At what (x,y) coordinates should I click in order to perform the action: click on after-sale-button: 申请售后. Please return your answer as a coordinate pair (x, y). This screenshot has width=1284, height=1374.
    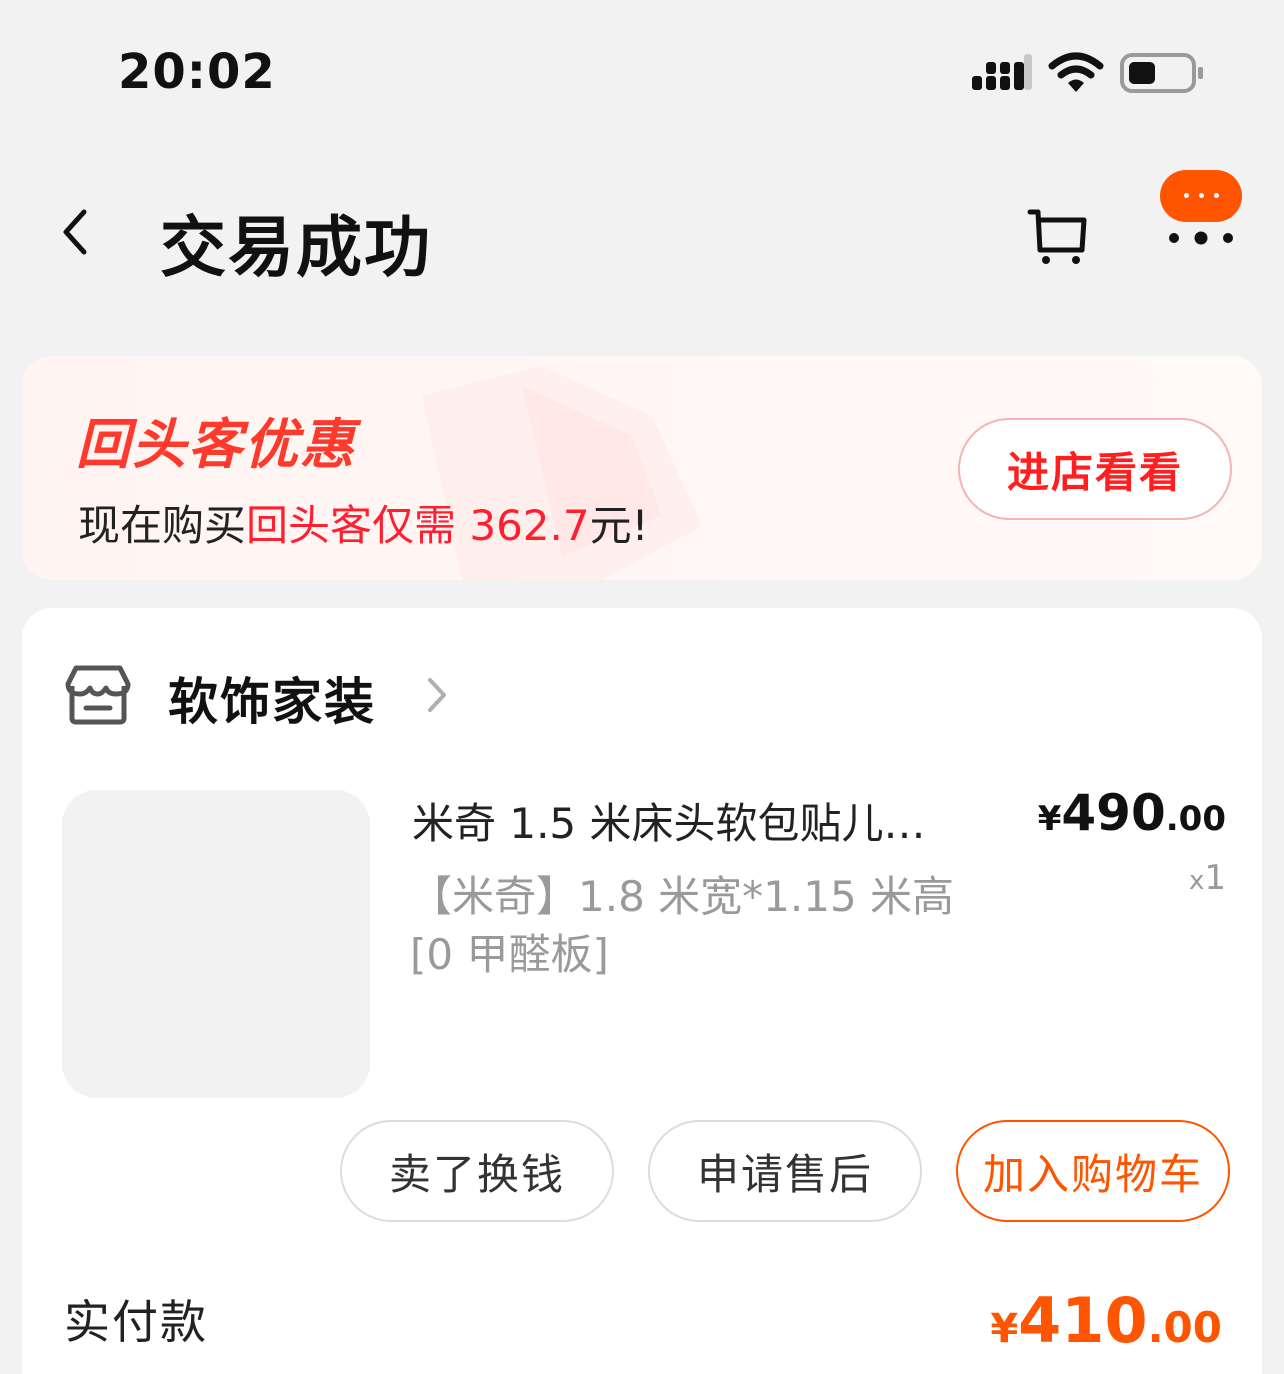
    Looking at the image, I should click on (785, 1171).